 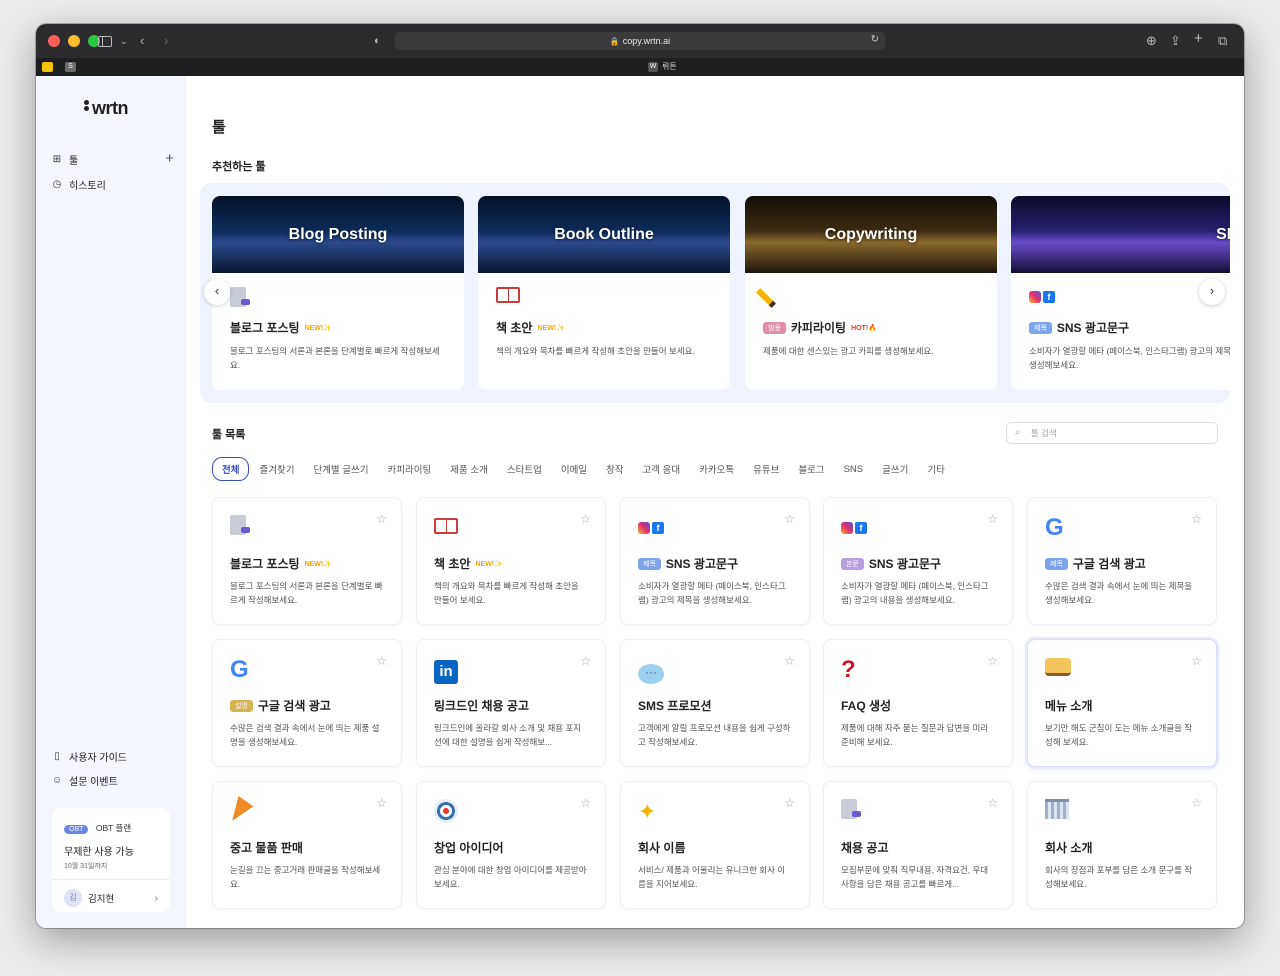 I want to click on filter-chip: 유튜브, so click(x=766, y=469).